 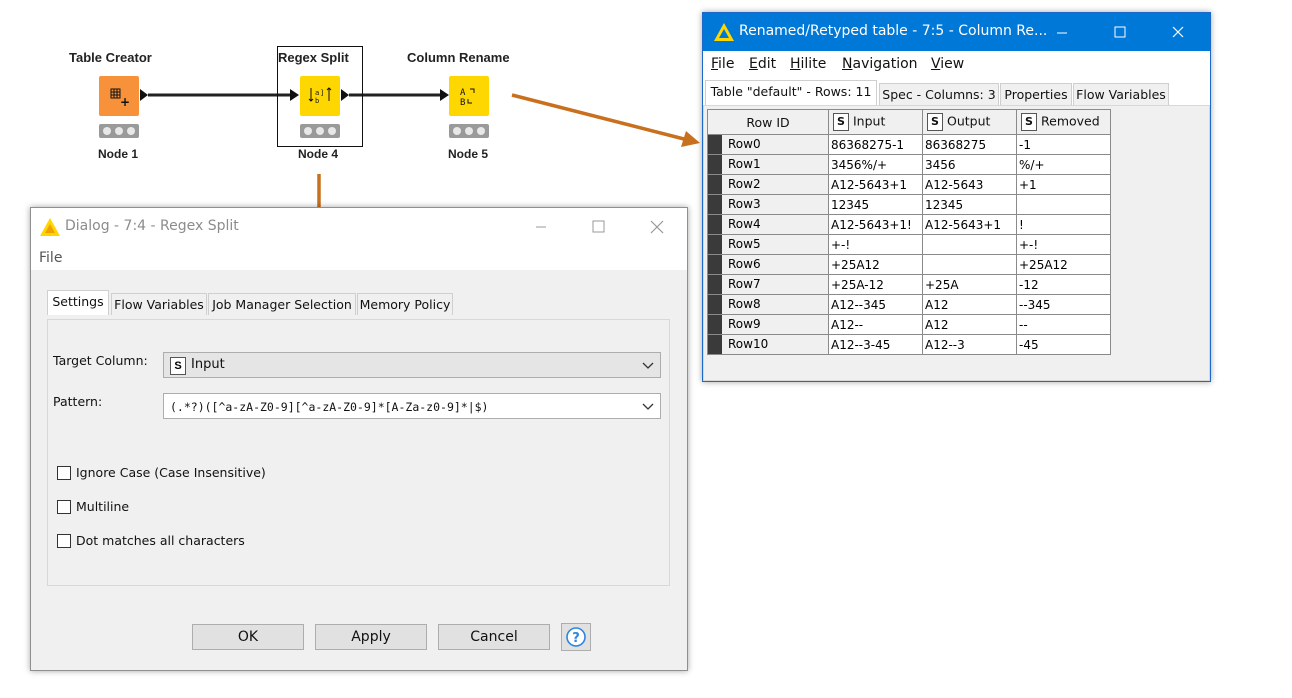 I want to click on cell-output: A12-5643, so click(x=969, y=184).